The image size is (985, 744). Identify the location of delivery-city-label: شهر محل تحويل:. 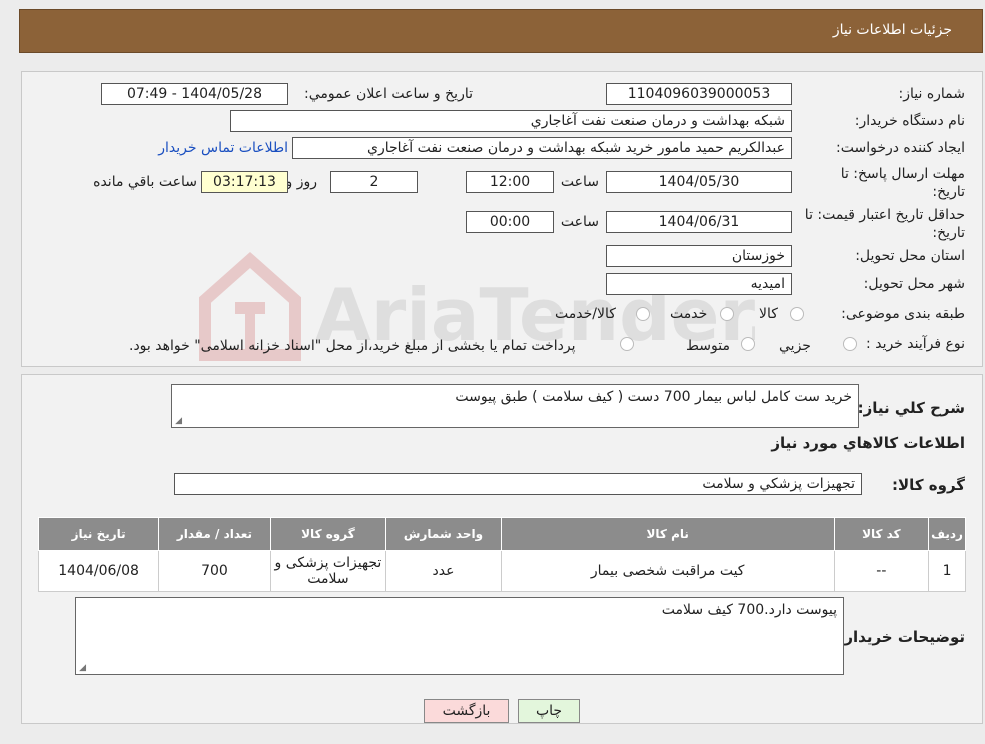
(914, 284).